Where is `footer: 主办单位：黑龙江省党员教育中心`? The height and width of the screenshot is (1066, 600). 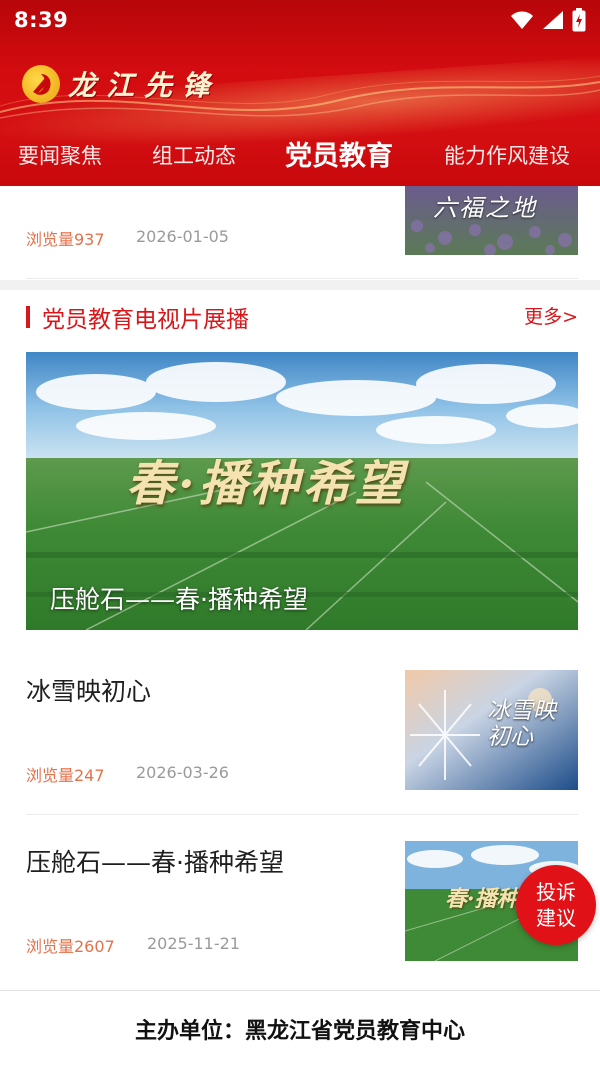 footer: 主办单位：黑龙江省党员教育中心 is located at coordinates (300, 1028).